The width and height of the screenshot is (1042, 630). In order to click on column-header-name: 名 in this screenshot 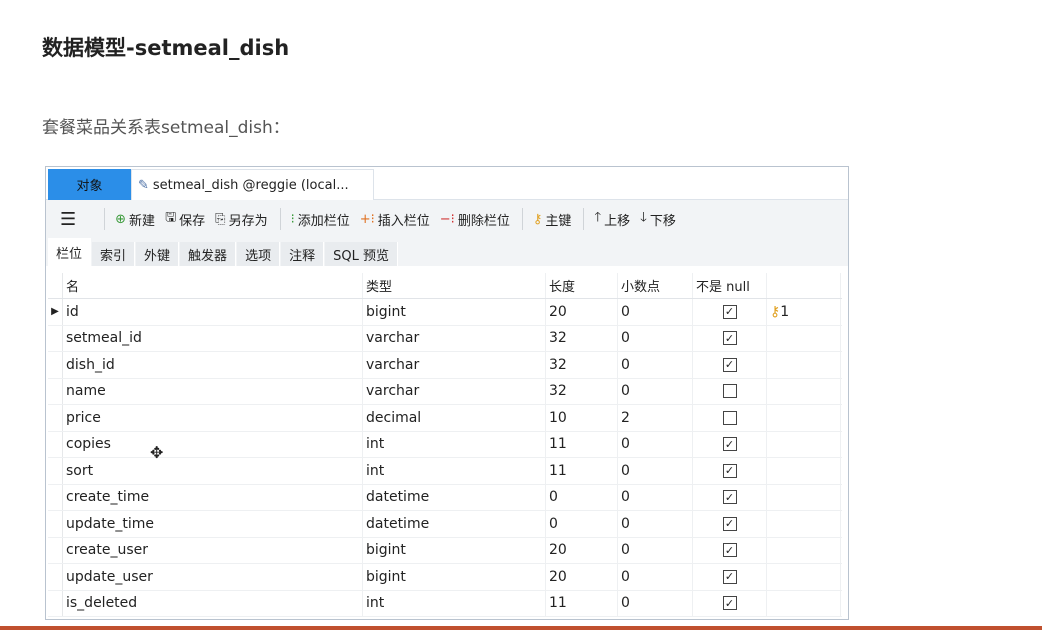, I will do `click(213, 285)`.